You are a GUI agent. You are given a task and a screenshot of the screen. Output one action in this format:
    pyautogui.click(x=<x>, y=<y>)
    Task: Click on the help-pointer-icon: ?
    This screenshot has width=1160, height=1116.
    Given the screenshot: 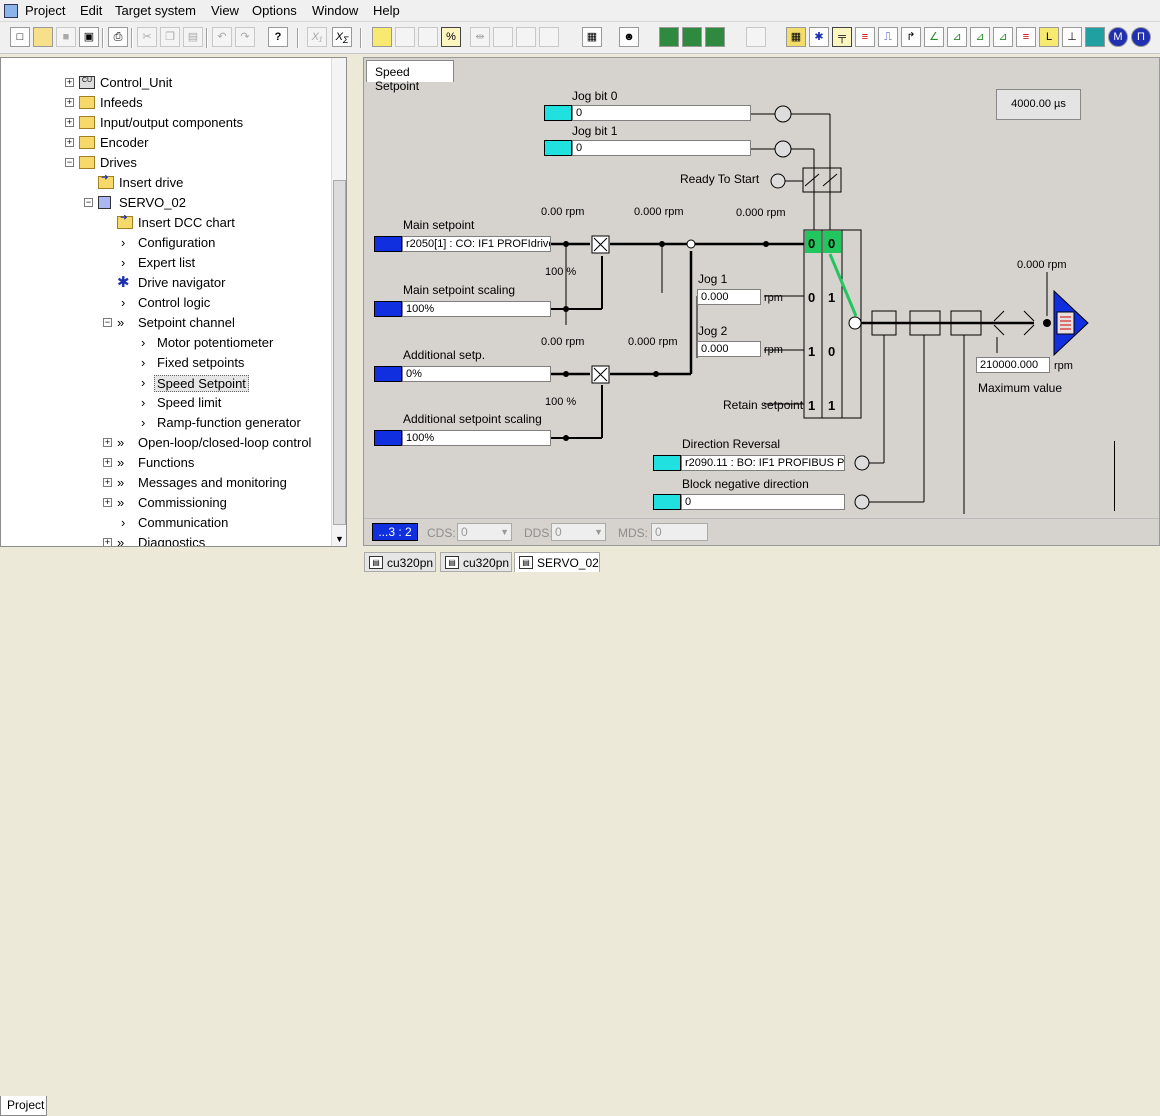 What is the action you would take?
    pyautogui.click(x=278, y=37)
    